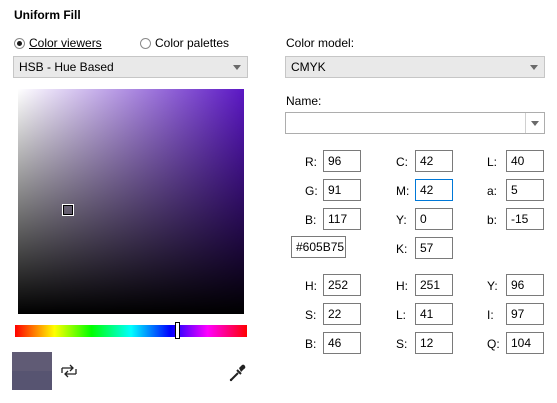  I want to click on color-model-select: CMYK, so click(415, 67).